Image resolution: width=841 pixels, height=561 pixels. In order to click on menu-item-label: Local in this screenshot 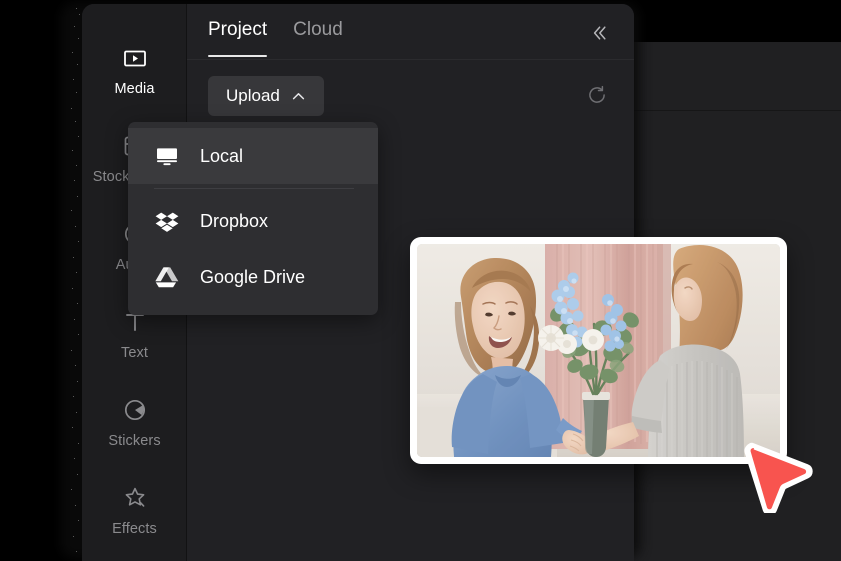, I will do `click(222, 155)`.